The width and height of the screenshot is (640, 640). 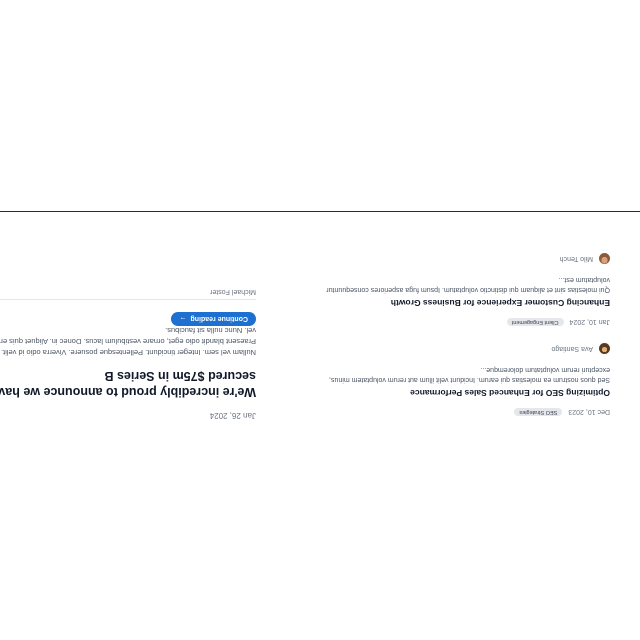 I want to click on article-meta: Dec 10, 2023 SEO Strategies, so click(x=464, y=412).